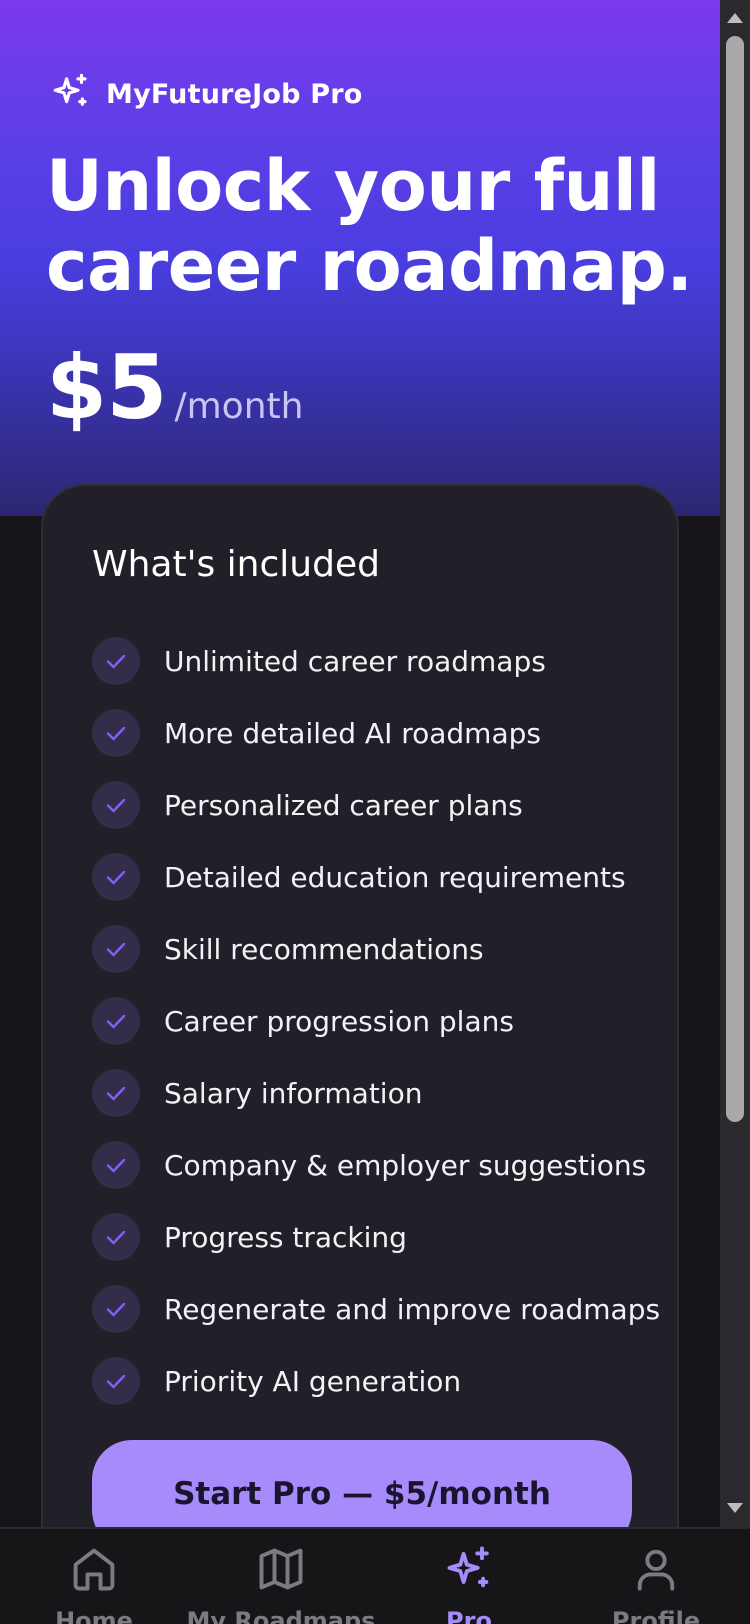 The width and height of the screenshot is (750, 1624). Describe the element at coordinates (656, 1615) in the screenshot. I see `tab-label: Profile` at that location.